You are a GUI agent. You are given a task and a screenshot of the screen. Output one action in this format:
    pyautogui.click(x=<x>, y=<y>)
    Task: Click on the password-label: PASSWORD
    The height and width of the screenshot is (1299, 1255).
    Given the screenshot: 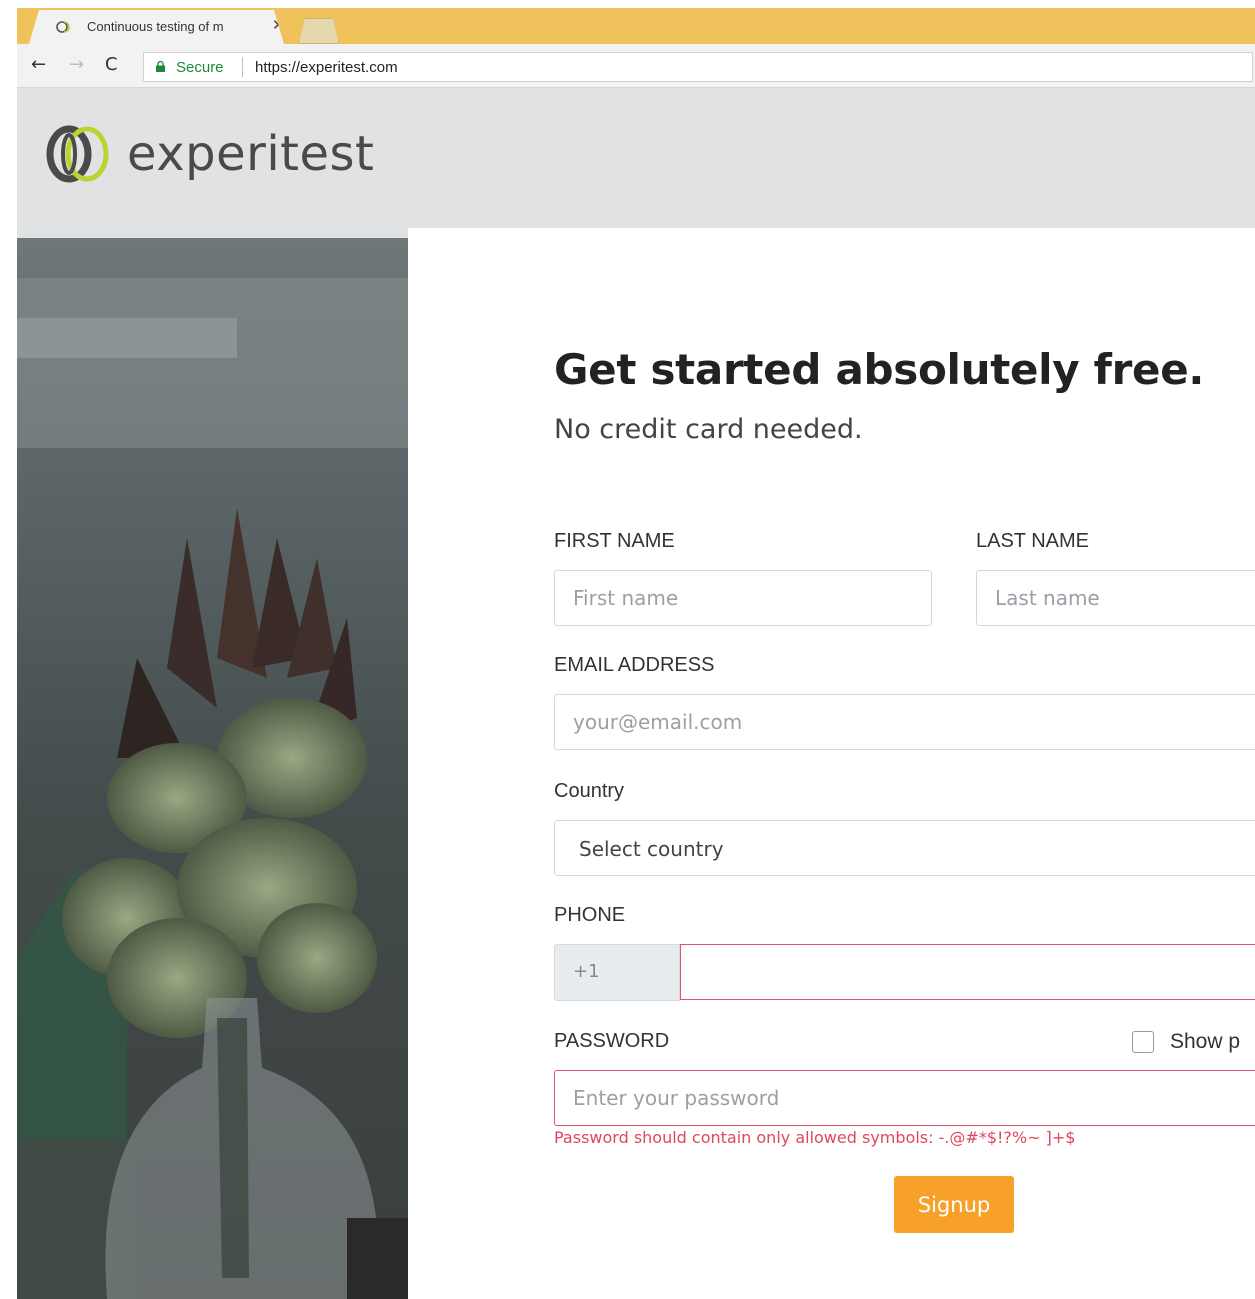 What is the action you would take?
    pyautogui.click(x=612, y=1041)
    